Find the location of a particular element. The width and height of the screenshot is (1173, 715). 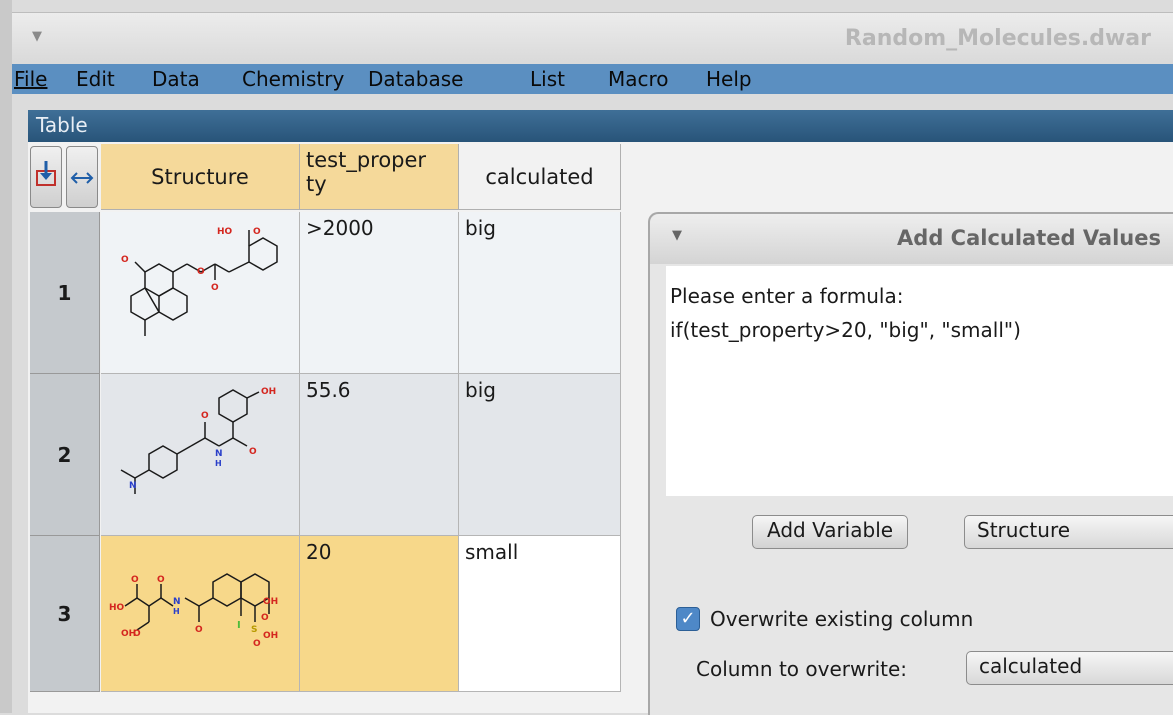

test-property-cell-2: 55.6 is located at coordinates (379, 455).